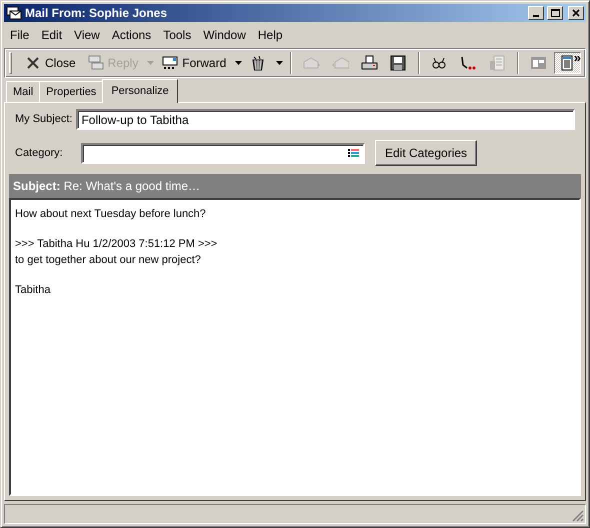 The image size is (590, 528). What do you see at coordinates (33, 290) in the screenshot?
I see `body-text: Tabitha` at bounding box center [33, 290].